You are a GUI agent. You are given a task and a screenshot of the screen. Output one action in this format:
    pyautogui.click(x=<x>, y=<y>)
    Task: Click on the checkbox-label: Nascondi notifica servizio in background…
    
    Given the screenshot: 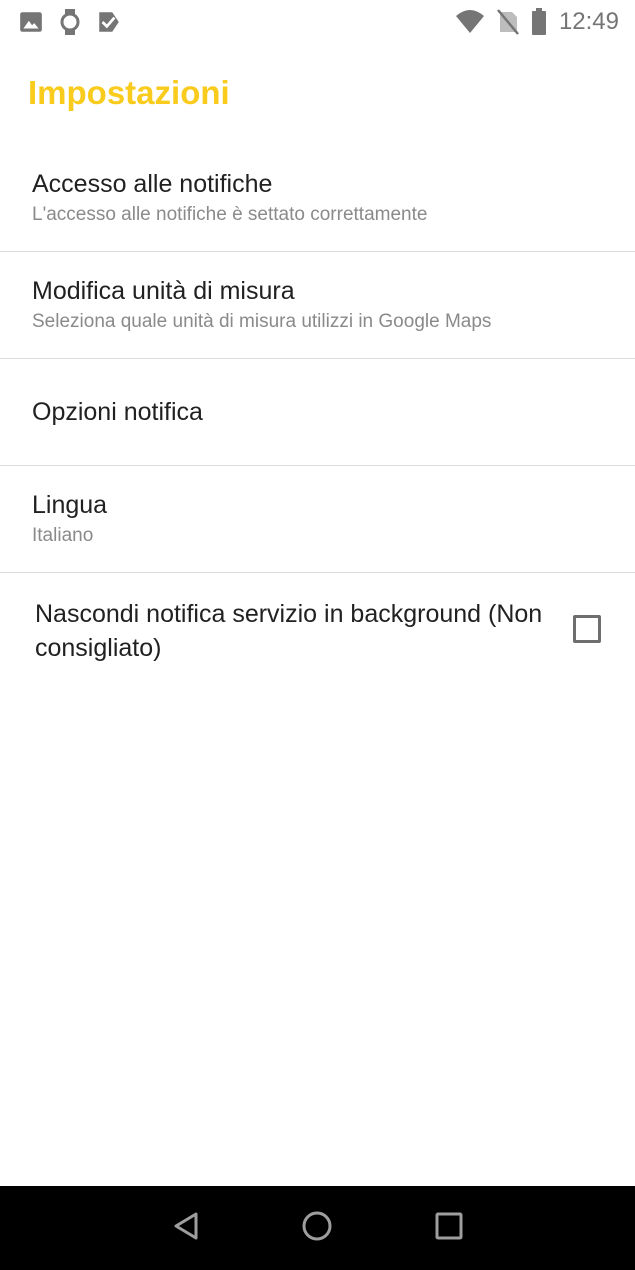 What is the action you would take?
    pyautogui.click(x=289, y=630)
    